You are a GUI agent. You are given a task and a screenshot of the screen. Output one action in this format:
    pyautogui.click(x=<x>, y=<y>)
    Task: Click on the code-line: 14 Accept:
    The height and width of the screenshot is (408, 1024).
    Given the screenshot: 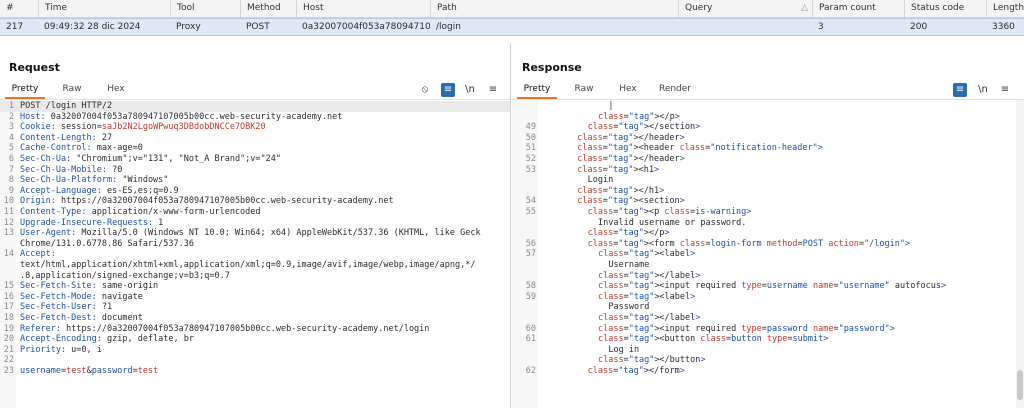 What is the action you would take?
    pyautogui.click(x=255, y=254)
    